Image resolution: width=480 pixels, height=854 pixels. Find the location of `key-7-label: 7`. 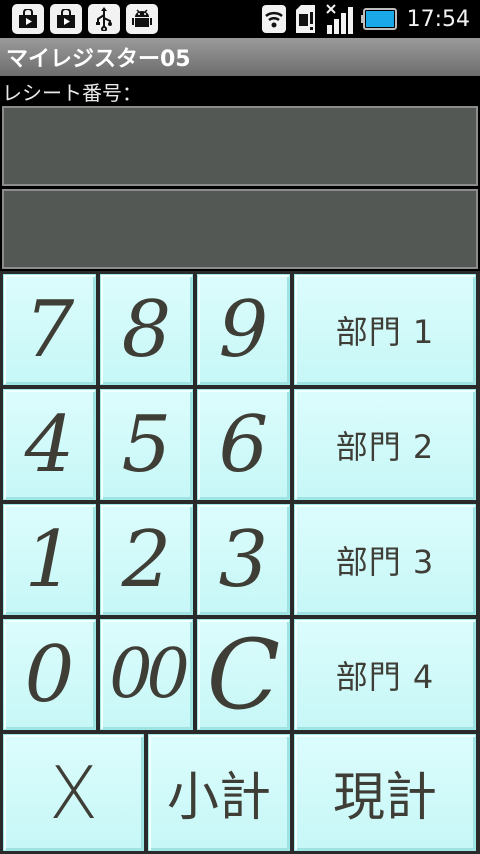

key-7-label: 7 is located at coordinates (49, 329).